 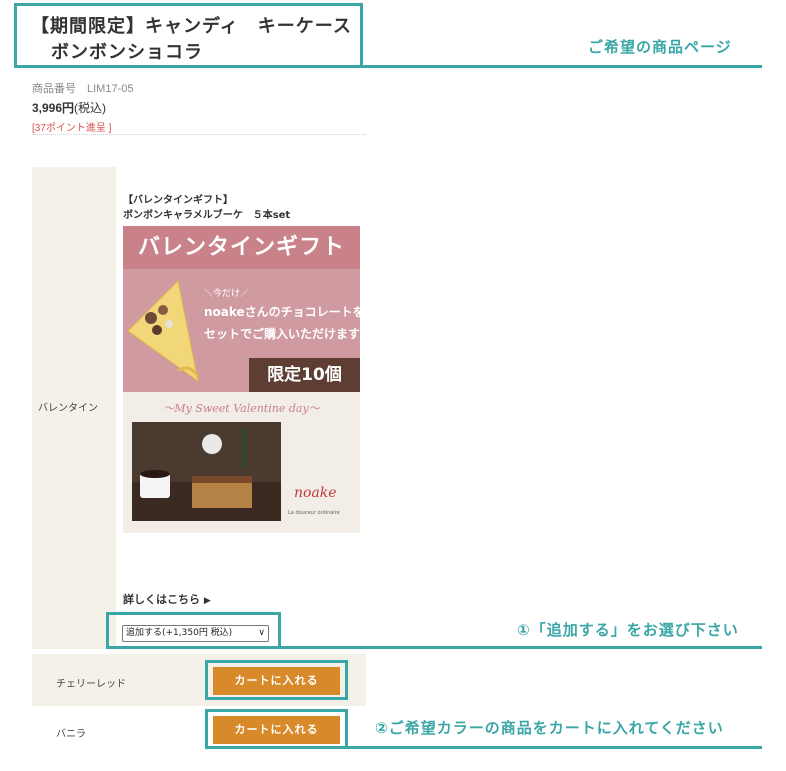 I want to click on banner-line-2: セットでご購入いただけます, so click(x=282, y=334).